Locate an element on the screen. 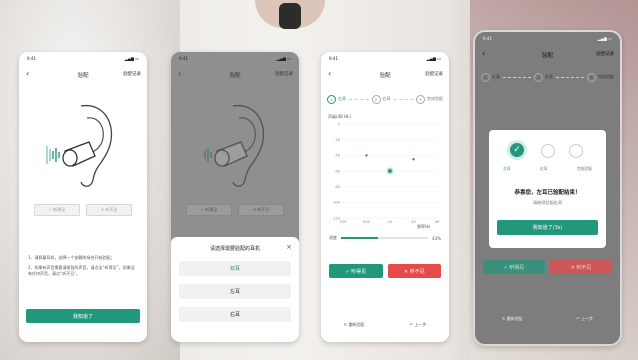  option-left-ear: 左耳 is located at coordinates (235, 291).